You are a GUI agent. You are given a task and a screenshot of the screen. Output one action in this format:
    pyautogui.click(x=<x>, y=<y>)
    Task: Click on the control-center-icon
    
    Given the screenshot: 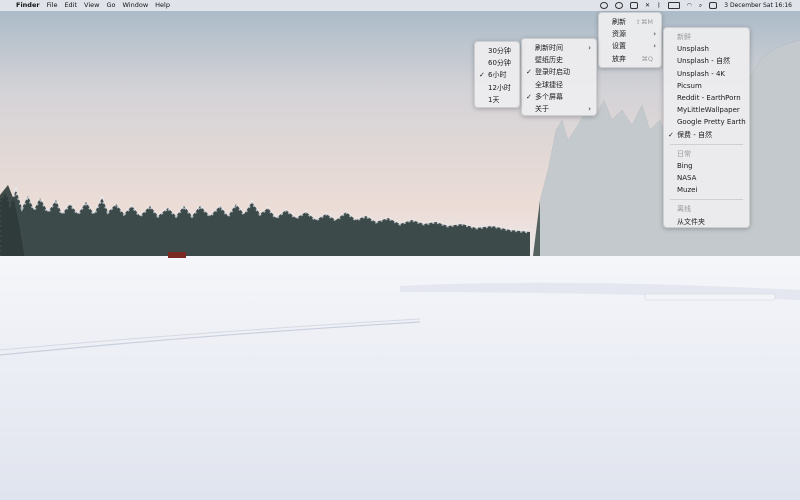 What is the action you would take?
    pyautogui.click(x=713, y=5)
    